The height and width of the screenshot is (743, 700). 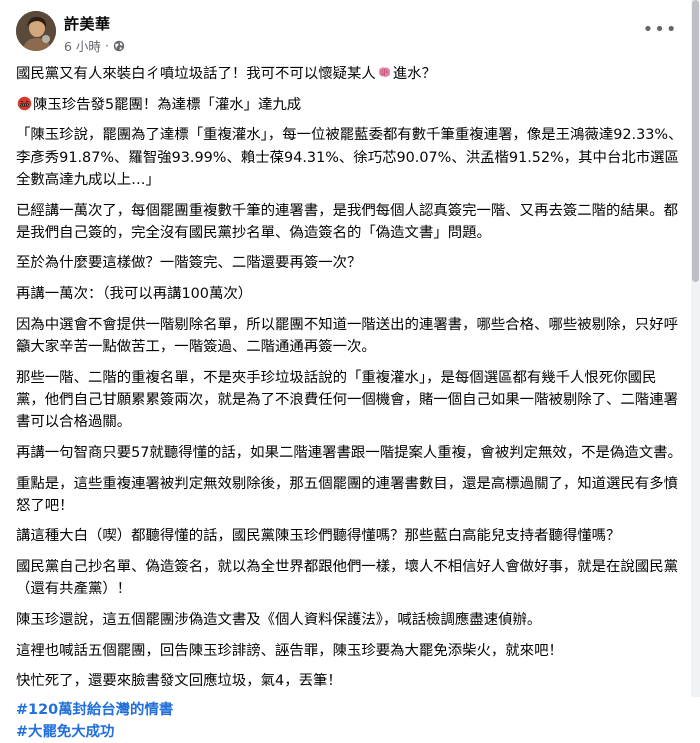 What do you see at coordinates (179, 681) in the screenshot?
I see `paragraph-15: 快忙死了，還要來臉書發文回應垃圾，氣4，丟筆！` at bounding box center [179, 681].